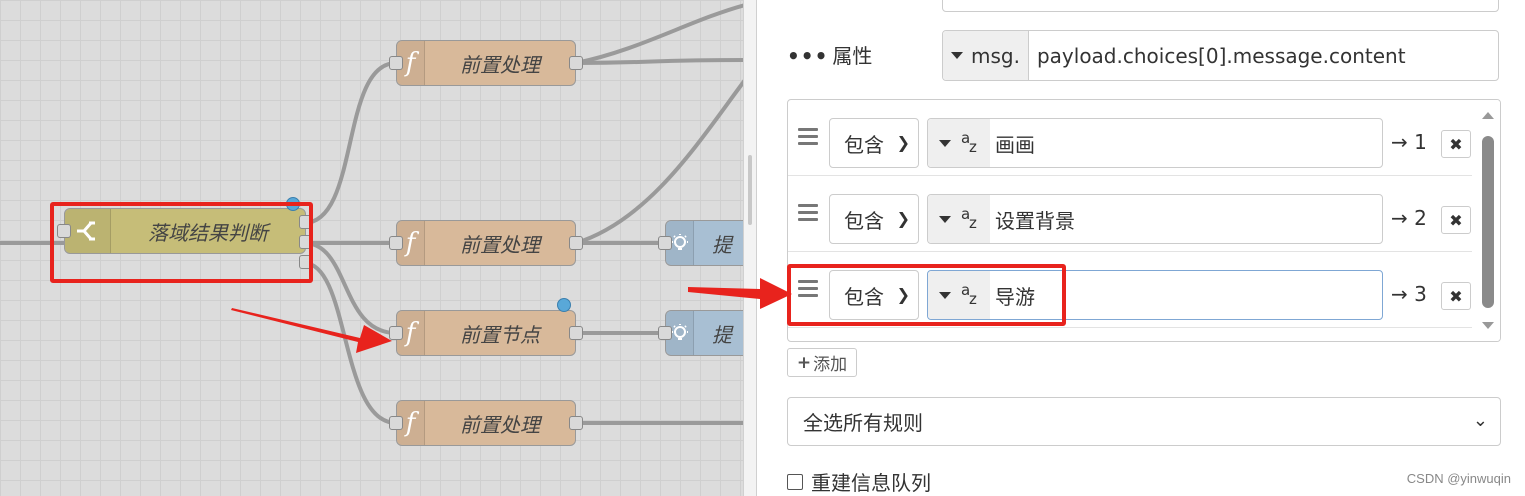 The width and height of the screenshot is (1525, 496). What do you see at coordinates (830, 56) in the screenshot?
I see `property-label: ••• 属性` at bounding box center [830, 56].